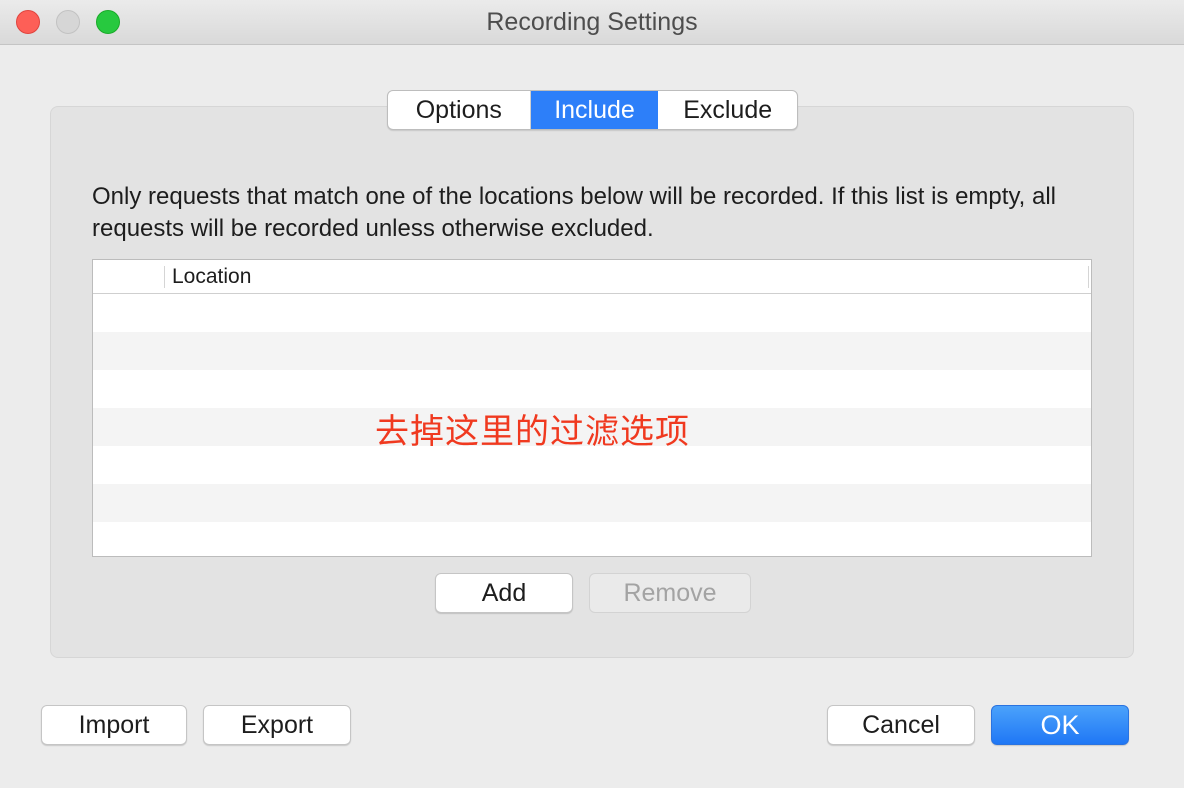 This screenshot has height=788, width=1184. I want to click on ok-button: OK, so click(1060, 725).